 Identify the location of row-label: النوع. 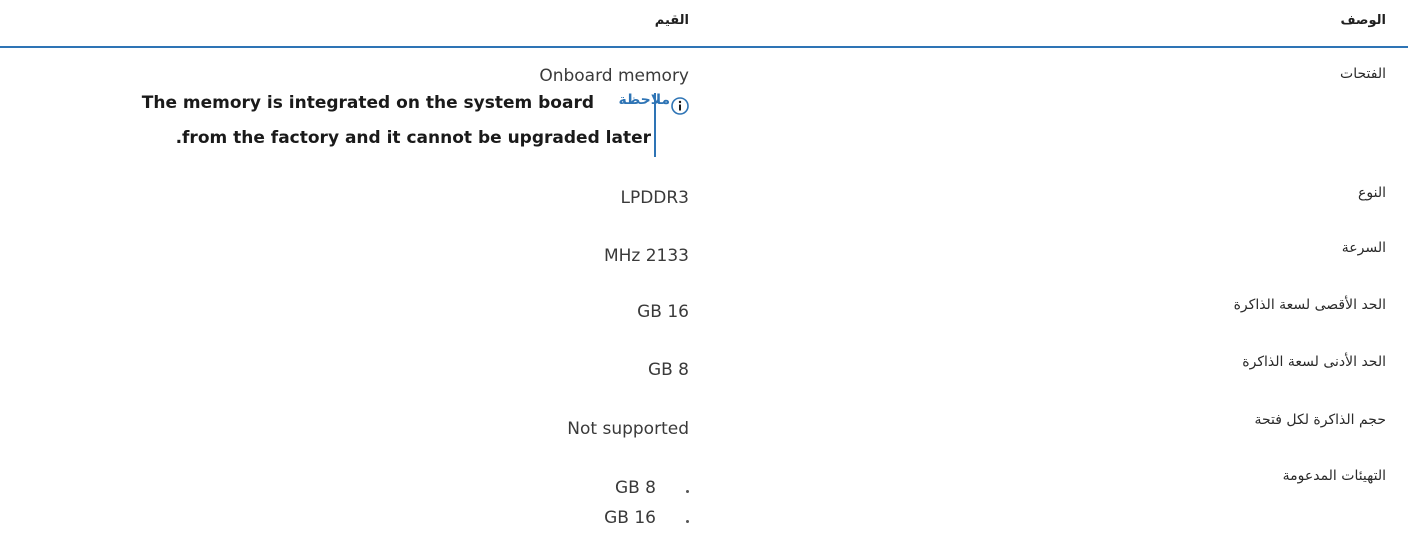
(1372, 193).